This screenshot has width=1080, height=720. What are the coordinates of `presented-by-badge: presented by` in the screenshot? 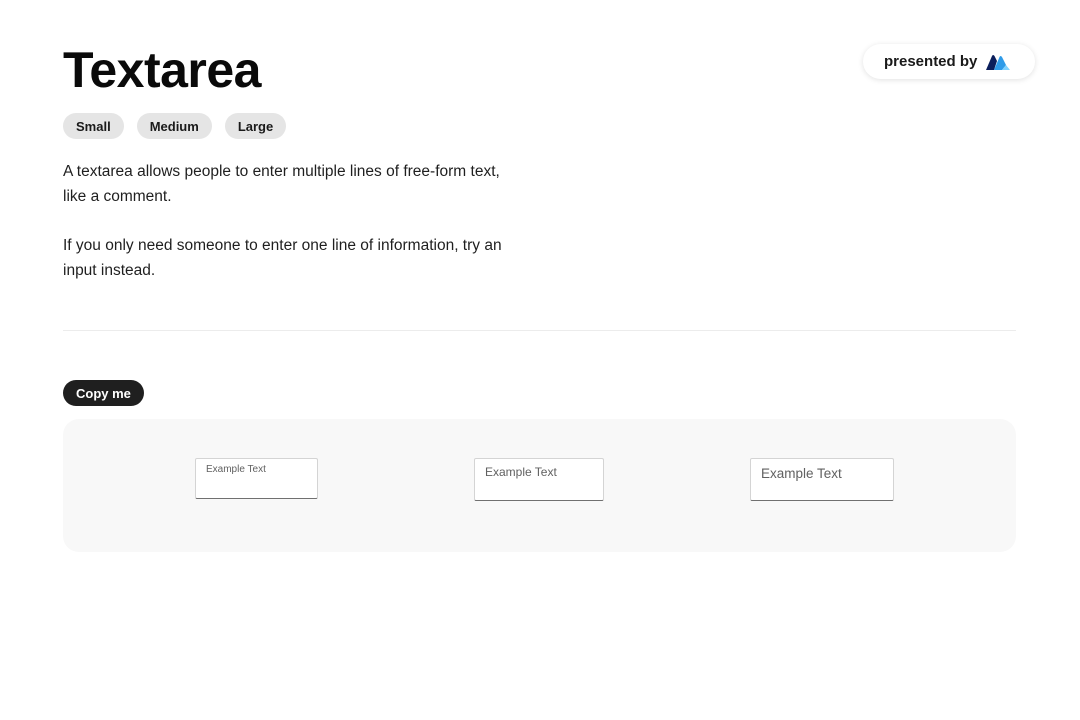 It's located at (949, 61).